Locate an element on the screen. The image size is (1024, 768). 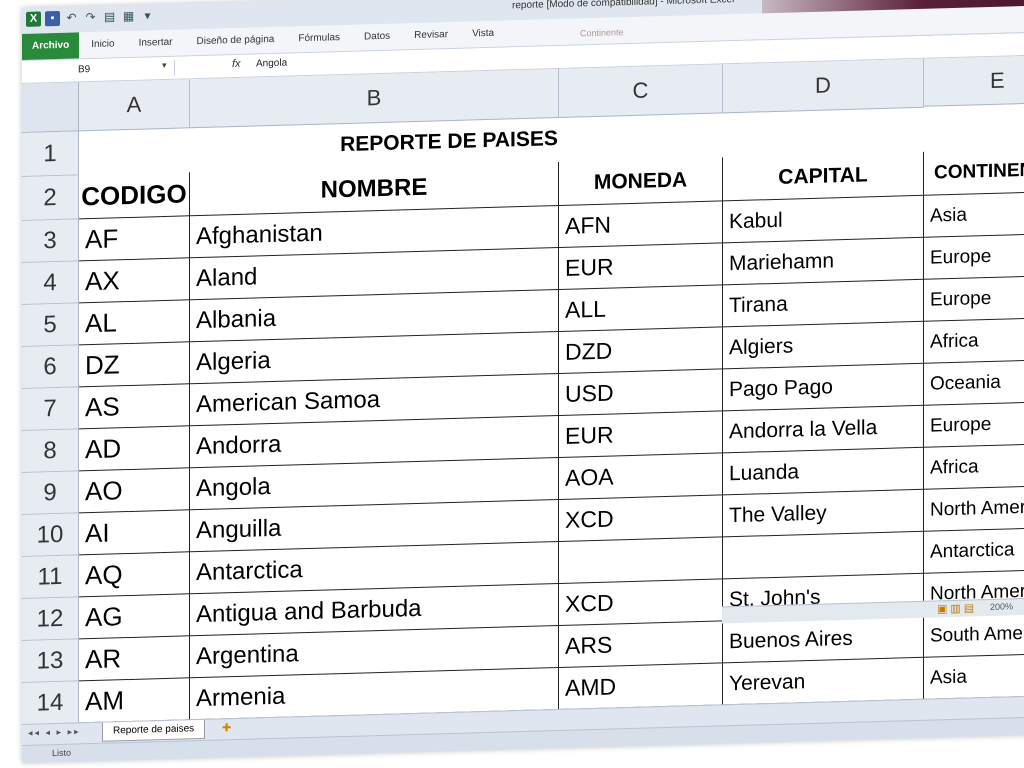
view-mode-icons: ▣▥▤ is located at coordinates (957, 608).